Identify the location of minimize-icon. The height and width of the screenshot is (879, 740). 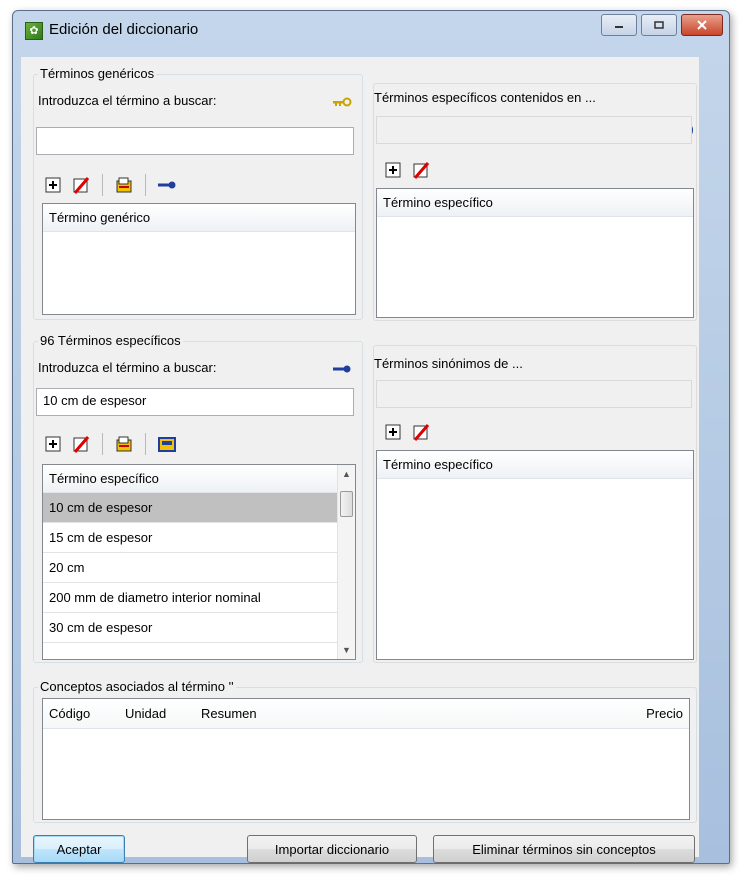
(619, 27).